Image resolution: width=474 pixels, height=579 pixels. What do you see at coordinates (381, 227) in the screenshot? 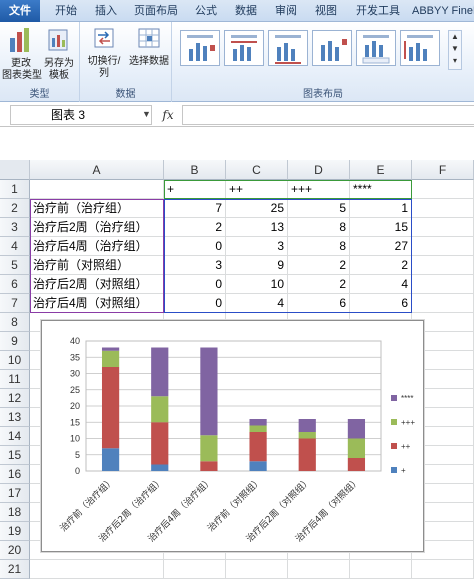
I see `cell-e3: 15` at bounding box center [381, 227].